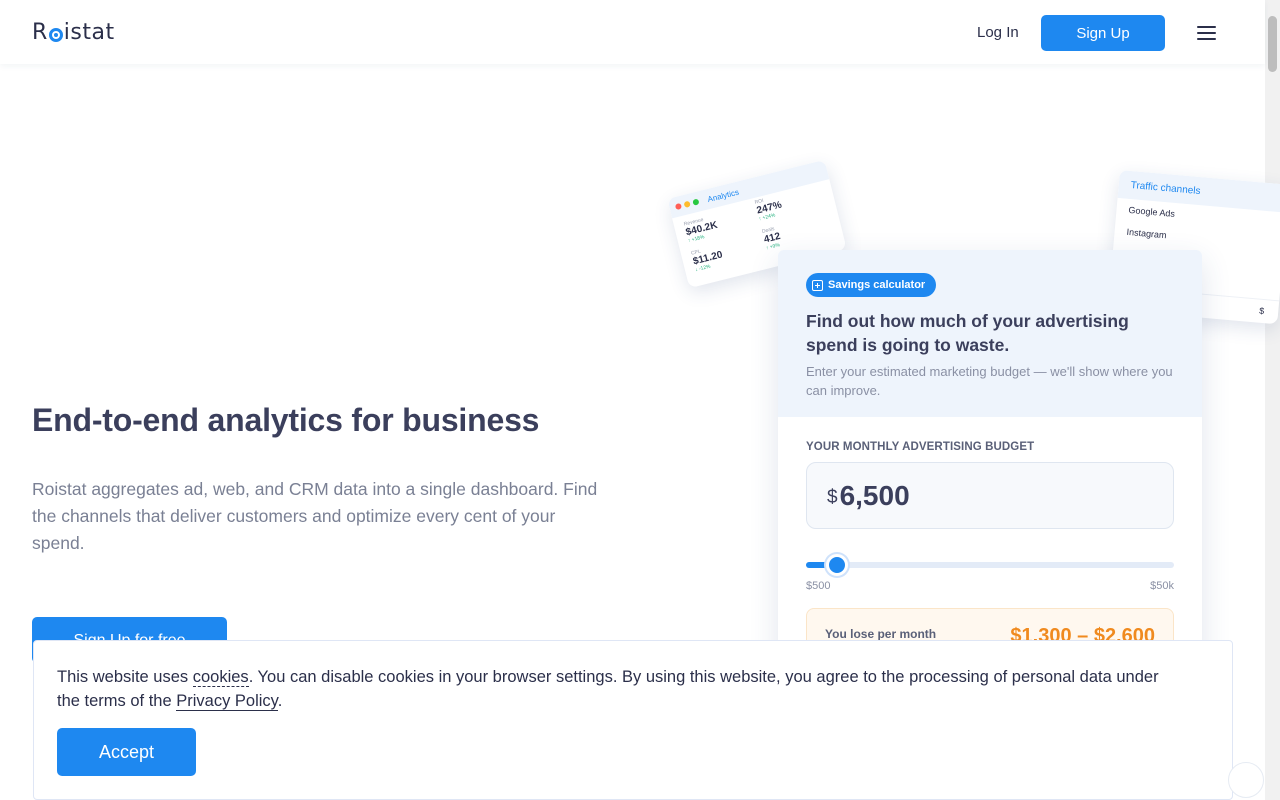 This screenshot has height=800, width=1280. I want to click on hero-title: End-to-end analytics for business, so click(286, 420).